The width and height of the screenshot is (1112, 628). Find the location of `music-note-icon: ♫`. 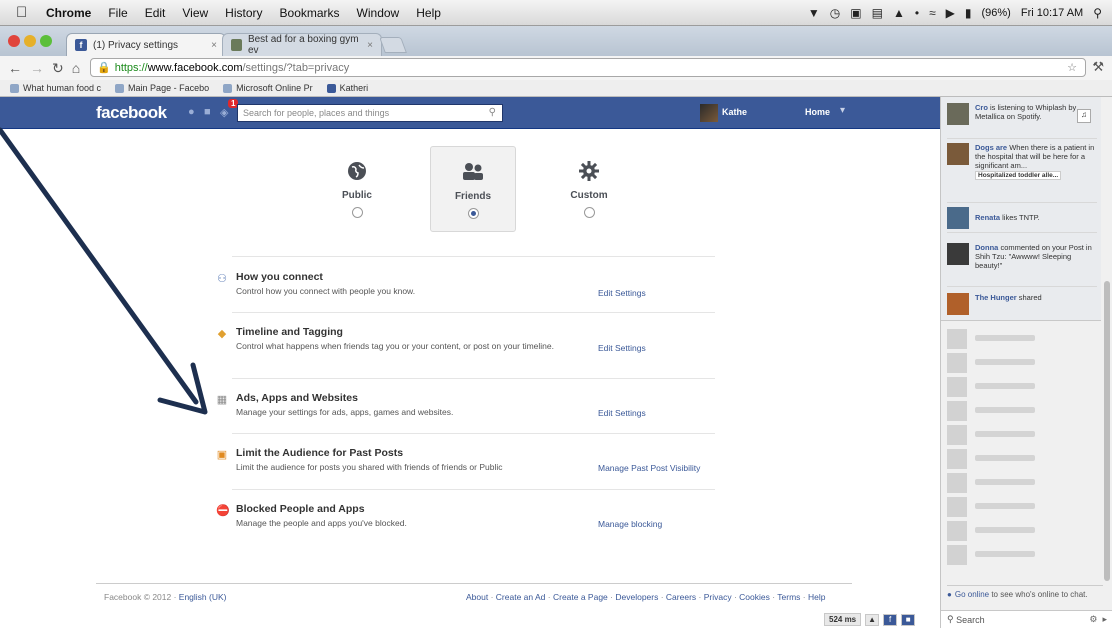

music-note-icon: ♫ is located at coordinates (1084, 116).